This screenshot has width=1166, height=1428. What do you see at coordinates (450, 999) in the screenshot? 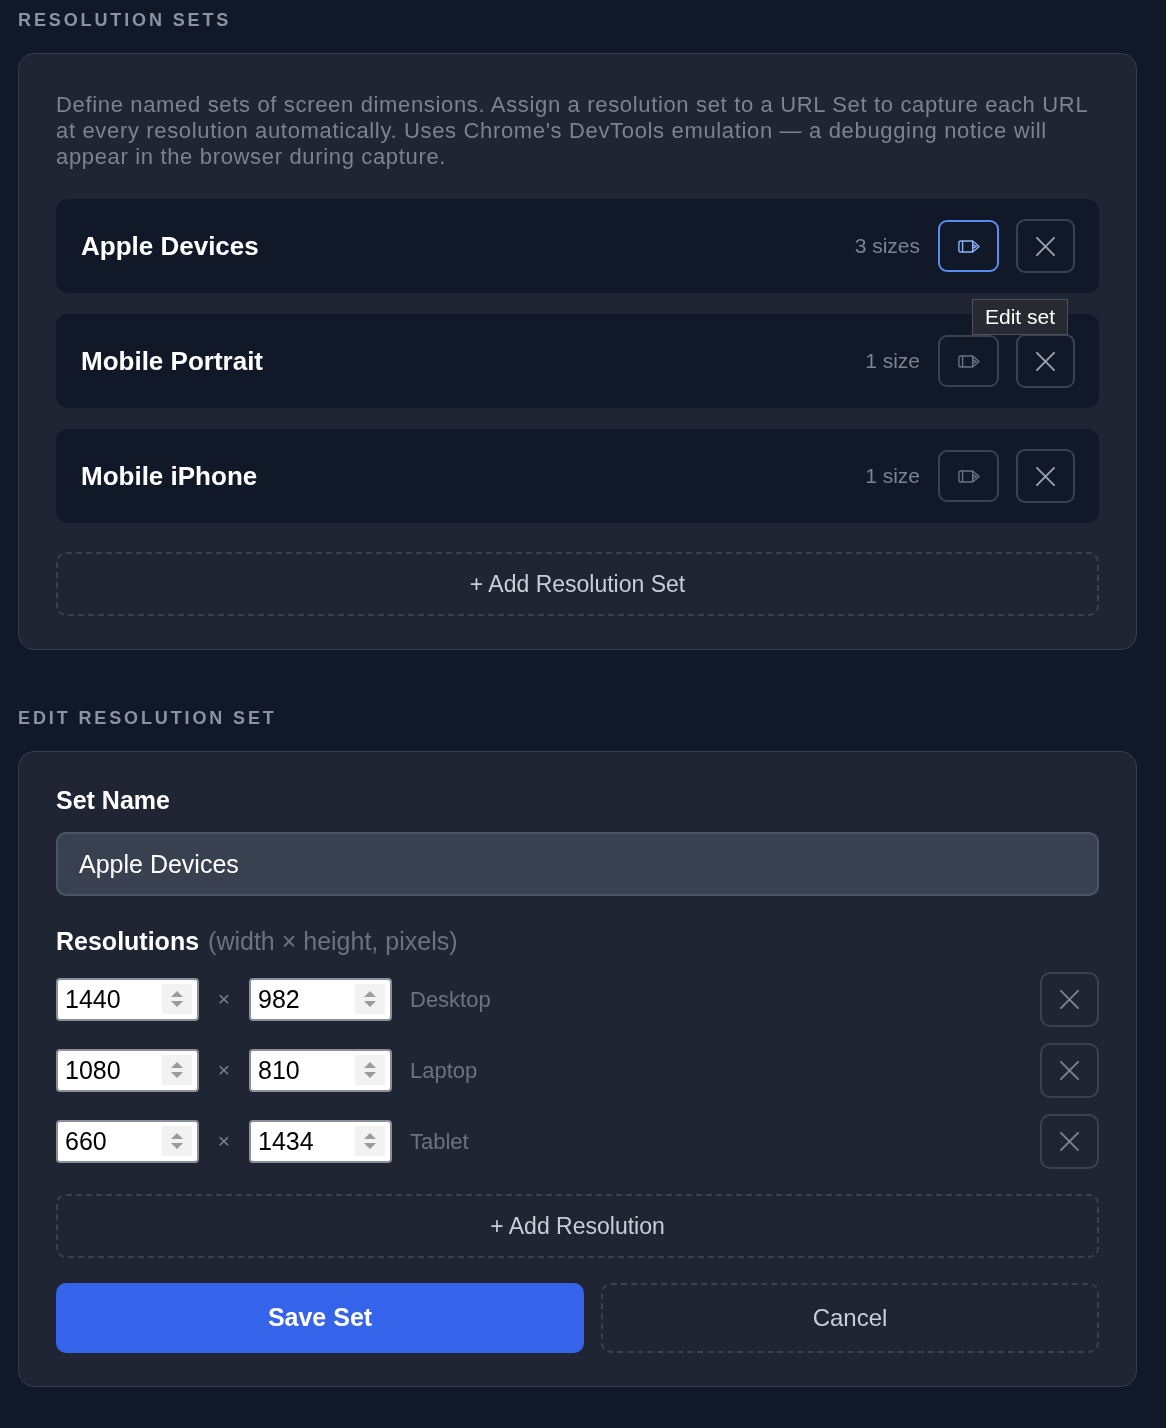
I see `device-label: Desktop` at bounding box center [450, 999].